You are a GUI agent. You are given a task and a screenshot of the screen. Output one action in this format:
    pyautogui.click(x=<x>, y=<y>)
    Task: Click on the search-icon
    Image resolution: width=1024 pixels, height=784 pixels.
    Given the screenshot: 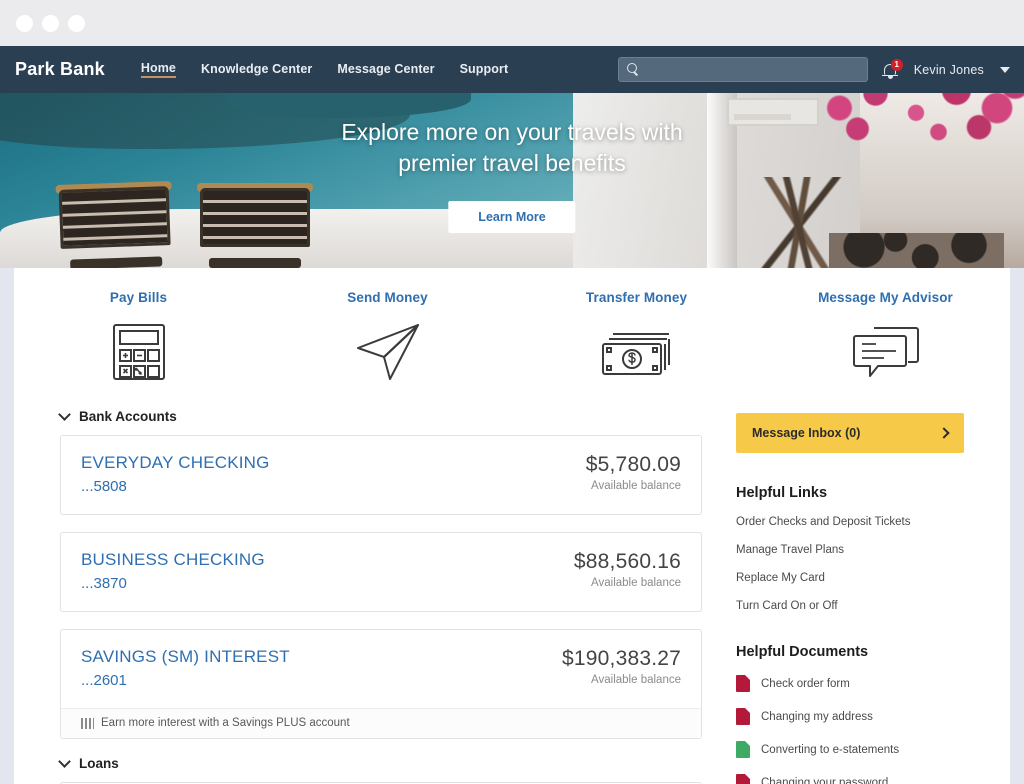 What is the action you would take?
    pyautogui.click(x=633, y=69)
    